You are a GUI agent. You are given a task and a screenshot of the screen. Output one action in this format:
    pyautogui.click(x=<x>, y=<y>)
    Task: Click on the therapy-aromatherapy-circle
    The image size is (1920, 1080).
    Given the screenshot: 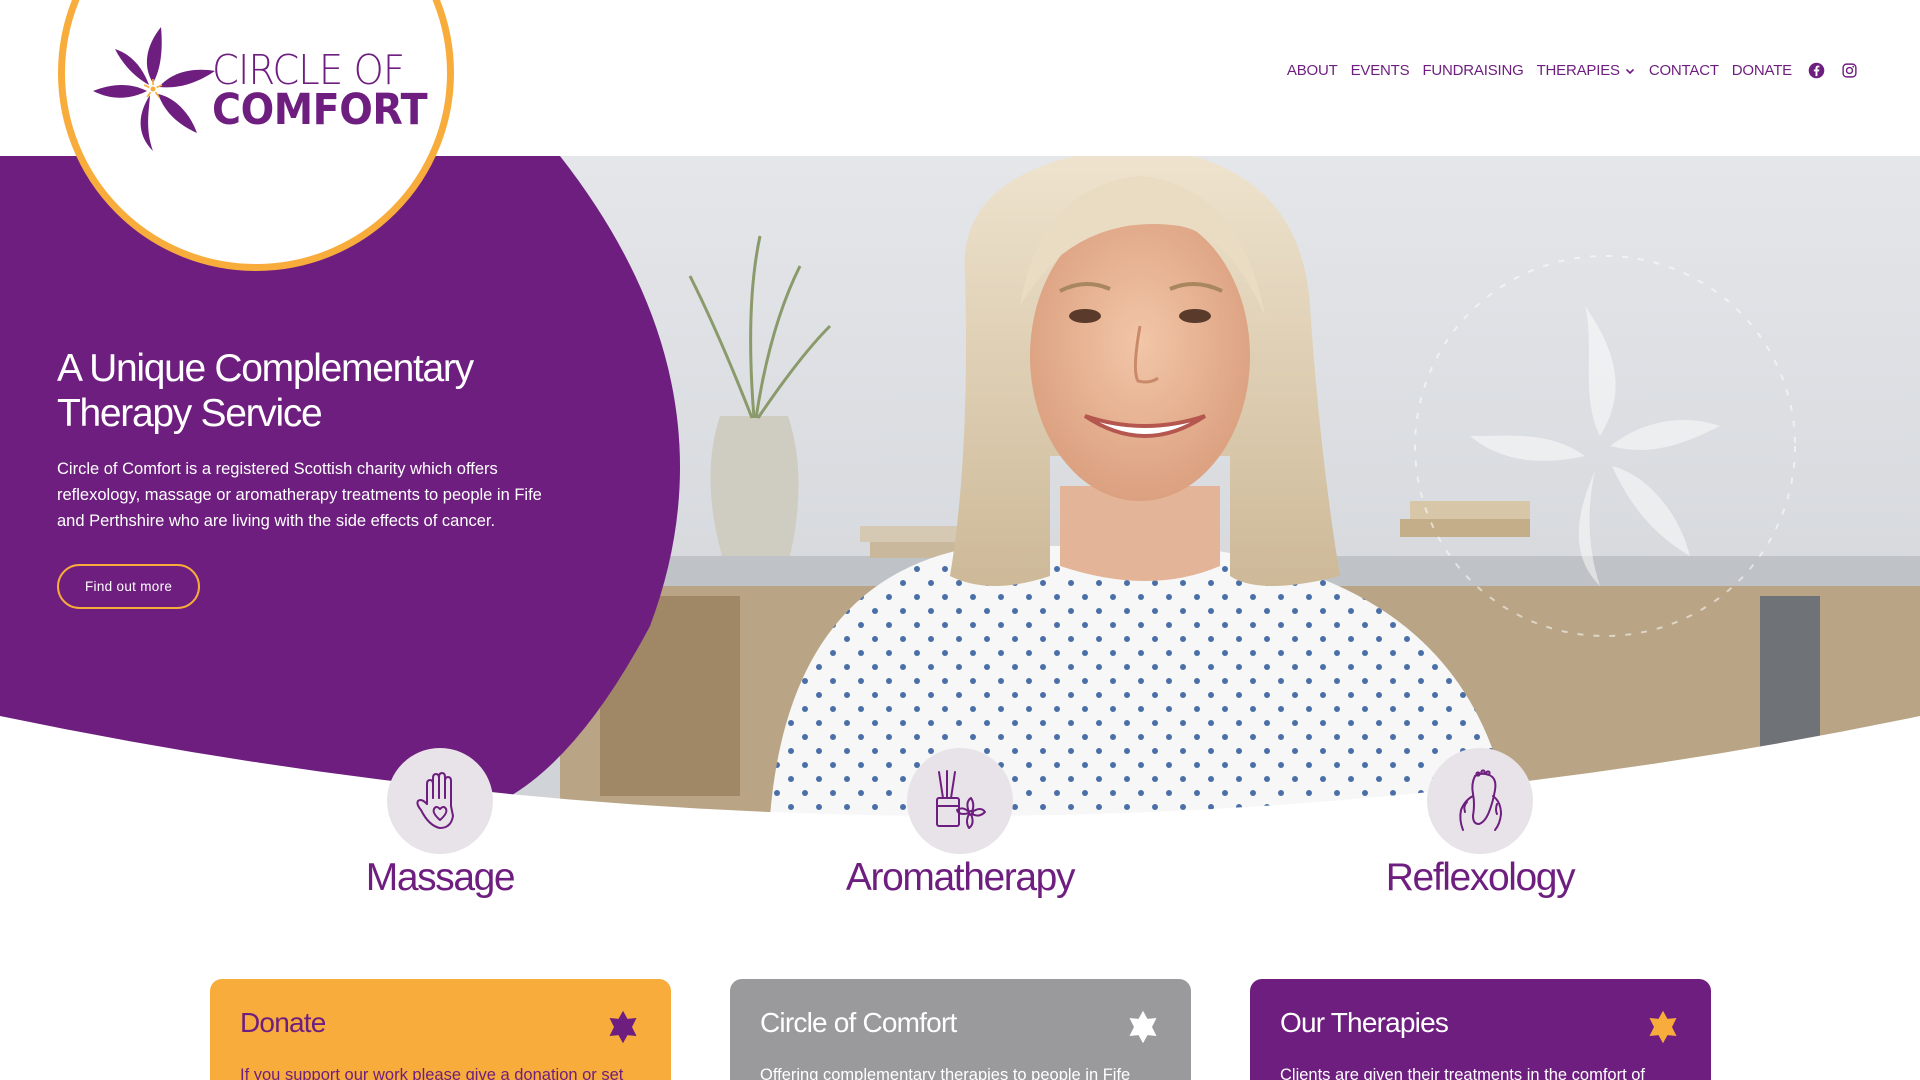 What is the action you would take?
    pyautogui.click(x=960, y=801)
    